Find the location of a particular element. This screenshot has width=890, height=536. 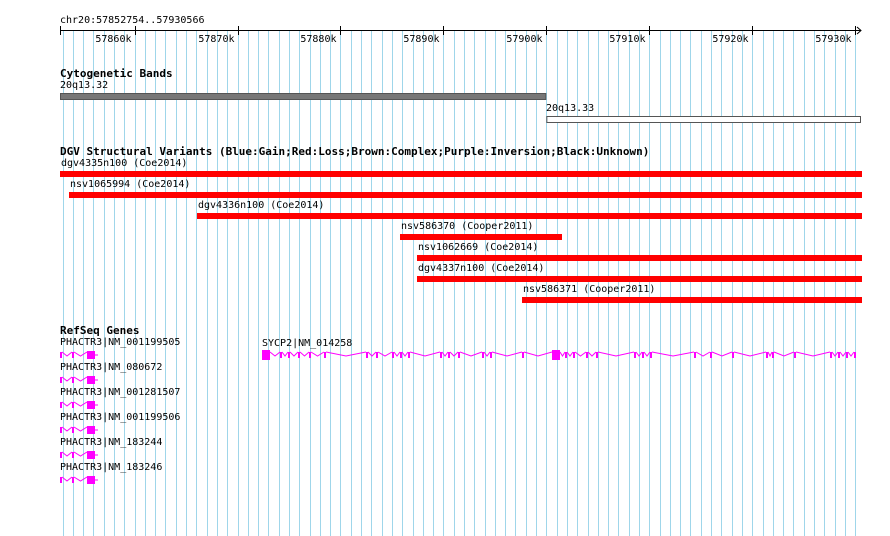

refseq-track-title: RefSeq Genes is located at coordinates (100, 330).